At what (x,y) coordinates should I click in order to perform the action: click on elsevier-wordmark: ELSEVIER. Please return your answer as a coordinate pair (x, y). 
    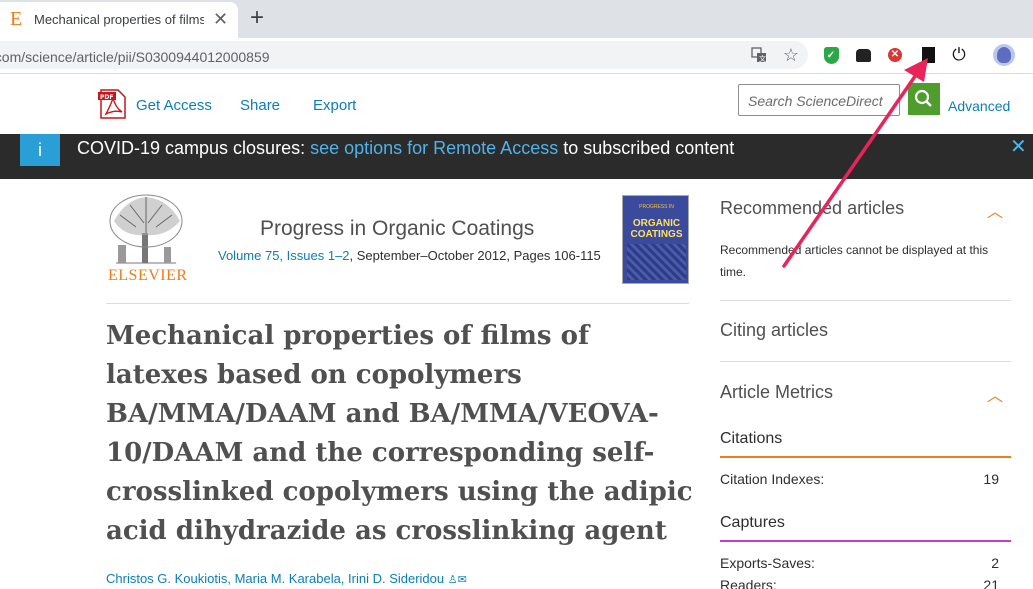
    Looking at the image, I should click on (148, 275).